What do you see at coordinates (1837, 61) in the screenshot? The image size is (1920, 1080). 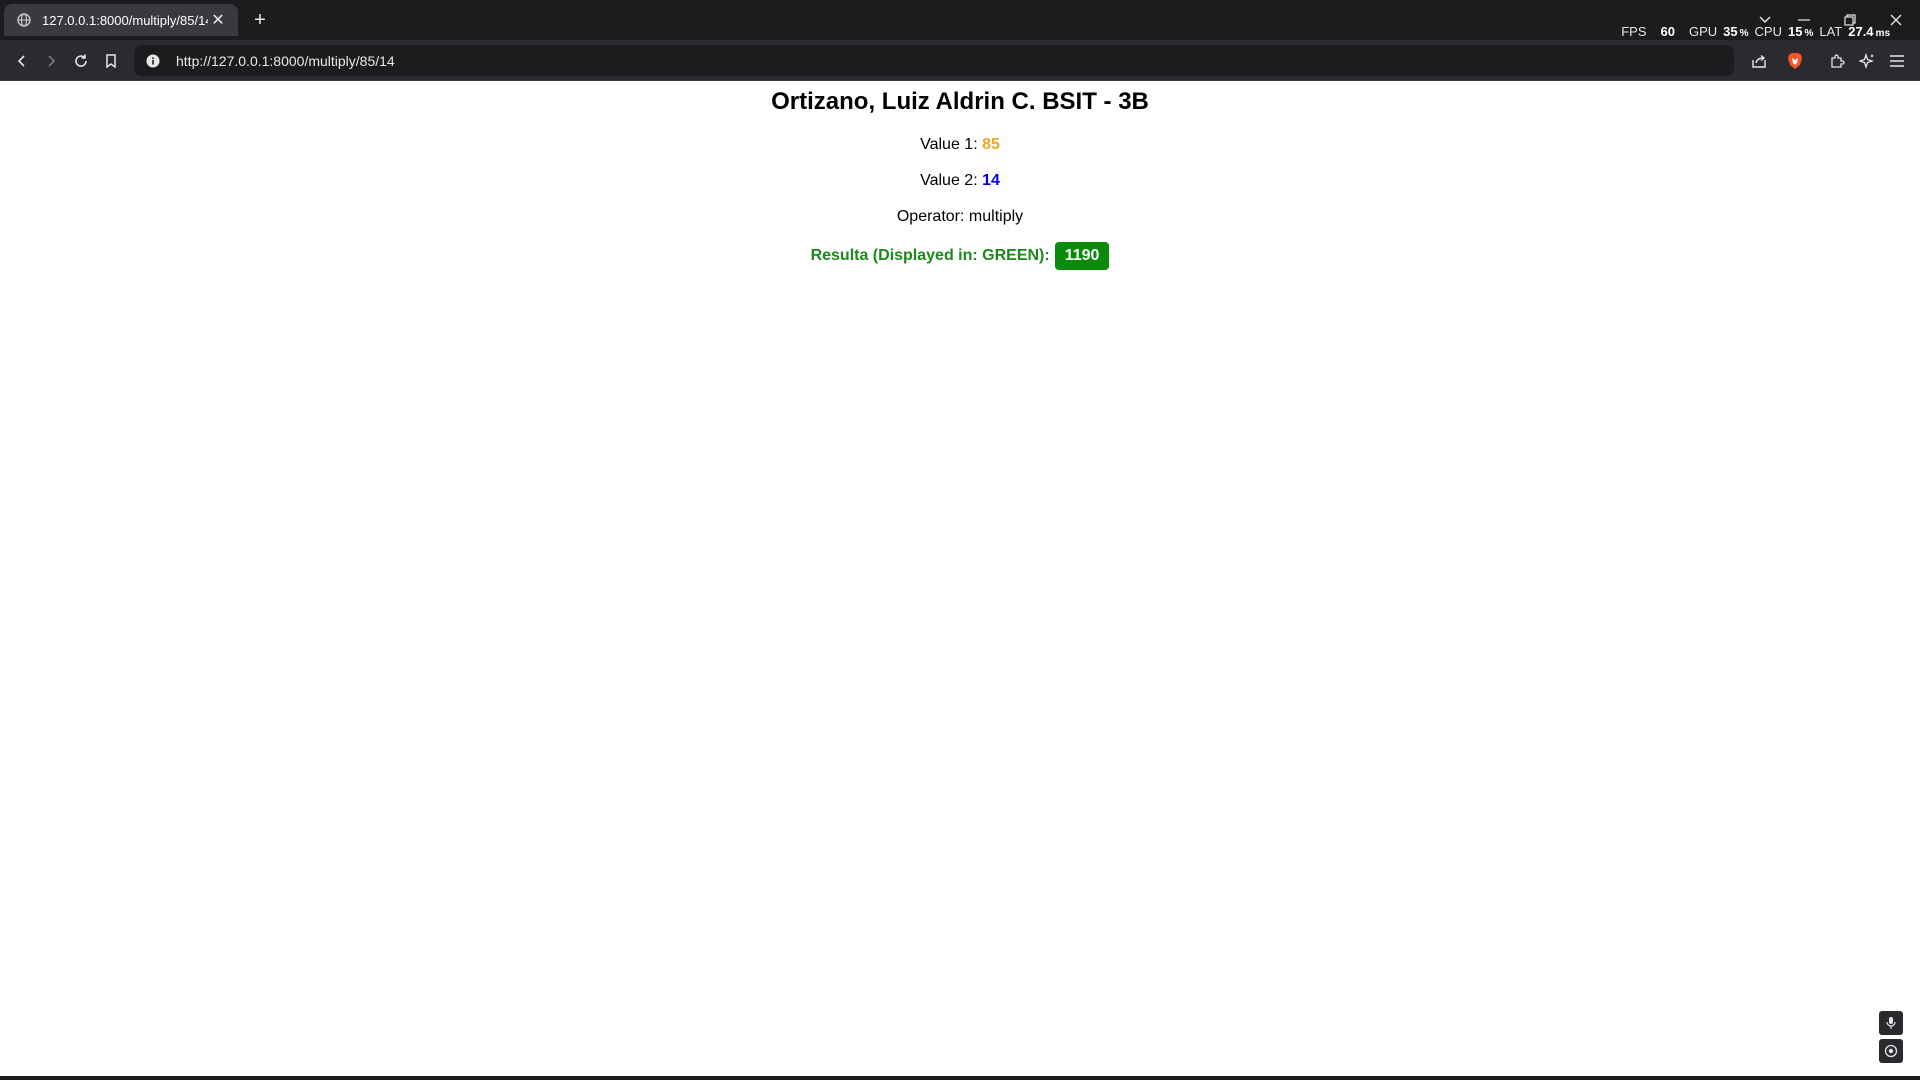 I see `extensions-icon` at bounding box center [1837, 61].